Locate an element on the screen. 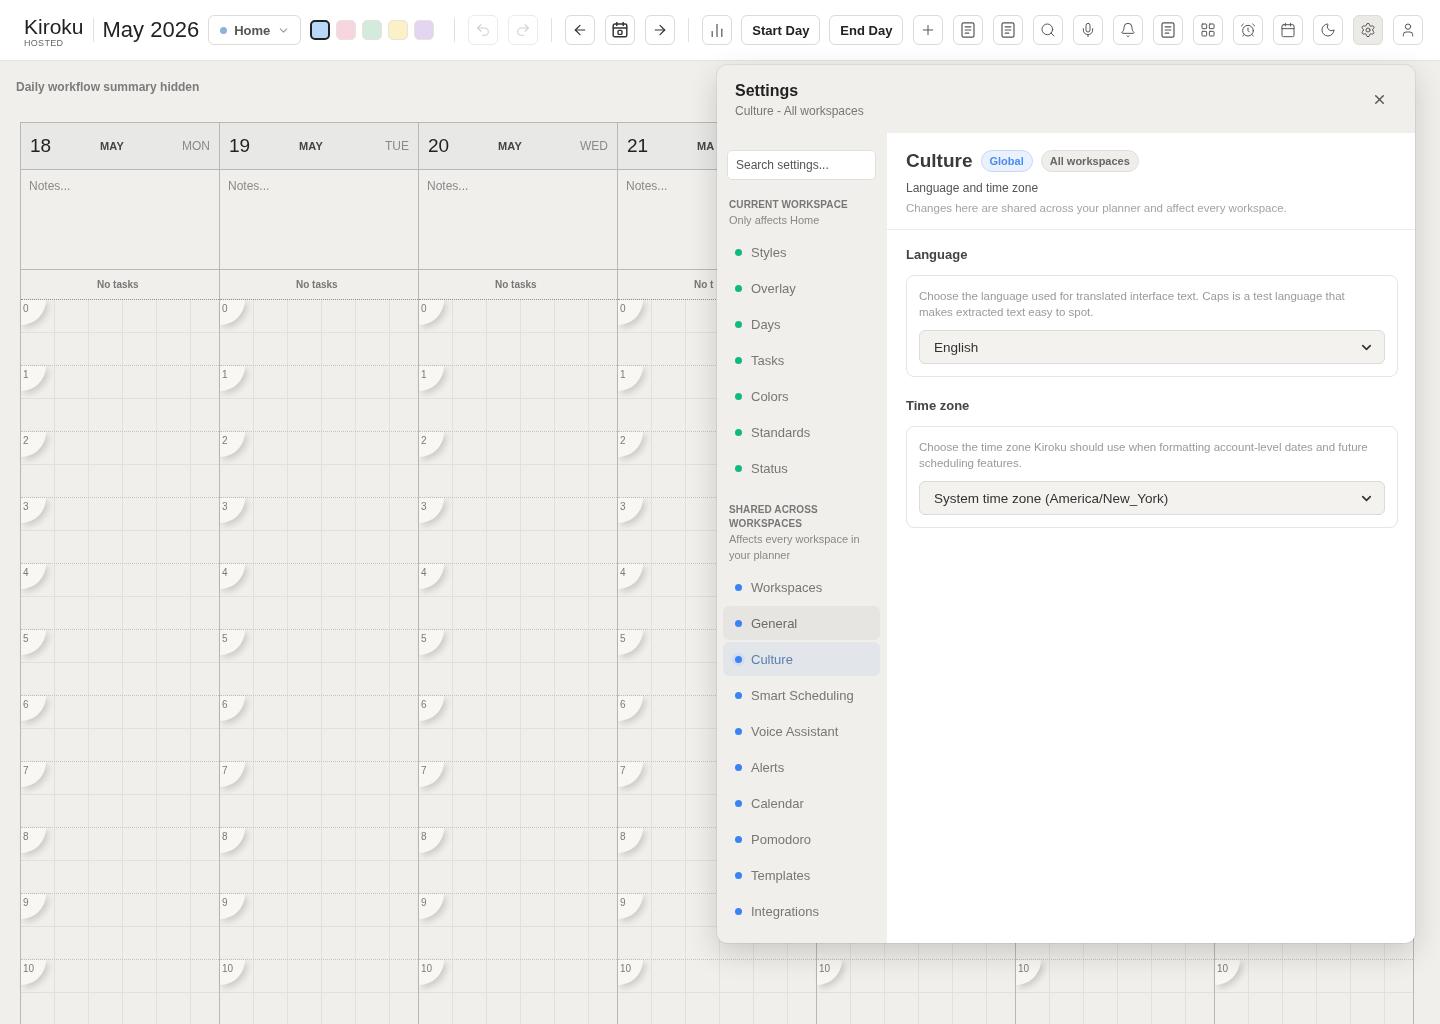  voice-button is located at coordinates (1088, 30).